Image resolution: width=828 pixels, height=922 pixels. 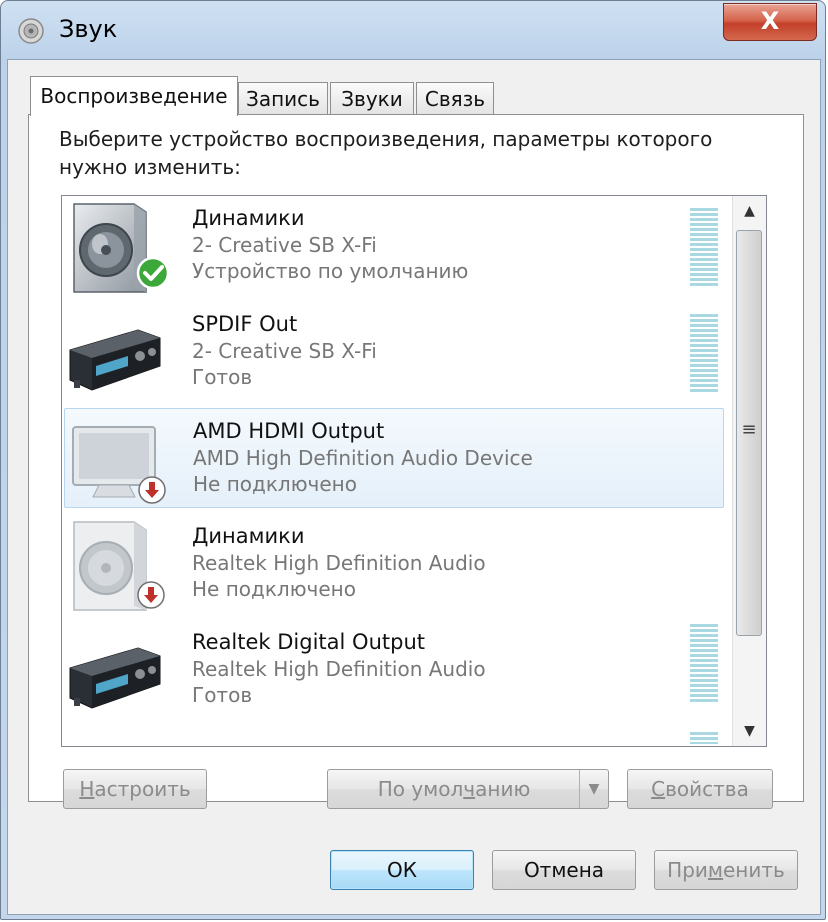 I want to click on apply-button: Применить, so click(x=726, y=870).